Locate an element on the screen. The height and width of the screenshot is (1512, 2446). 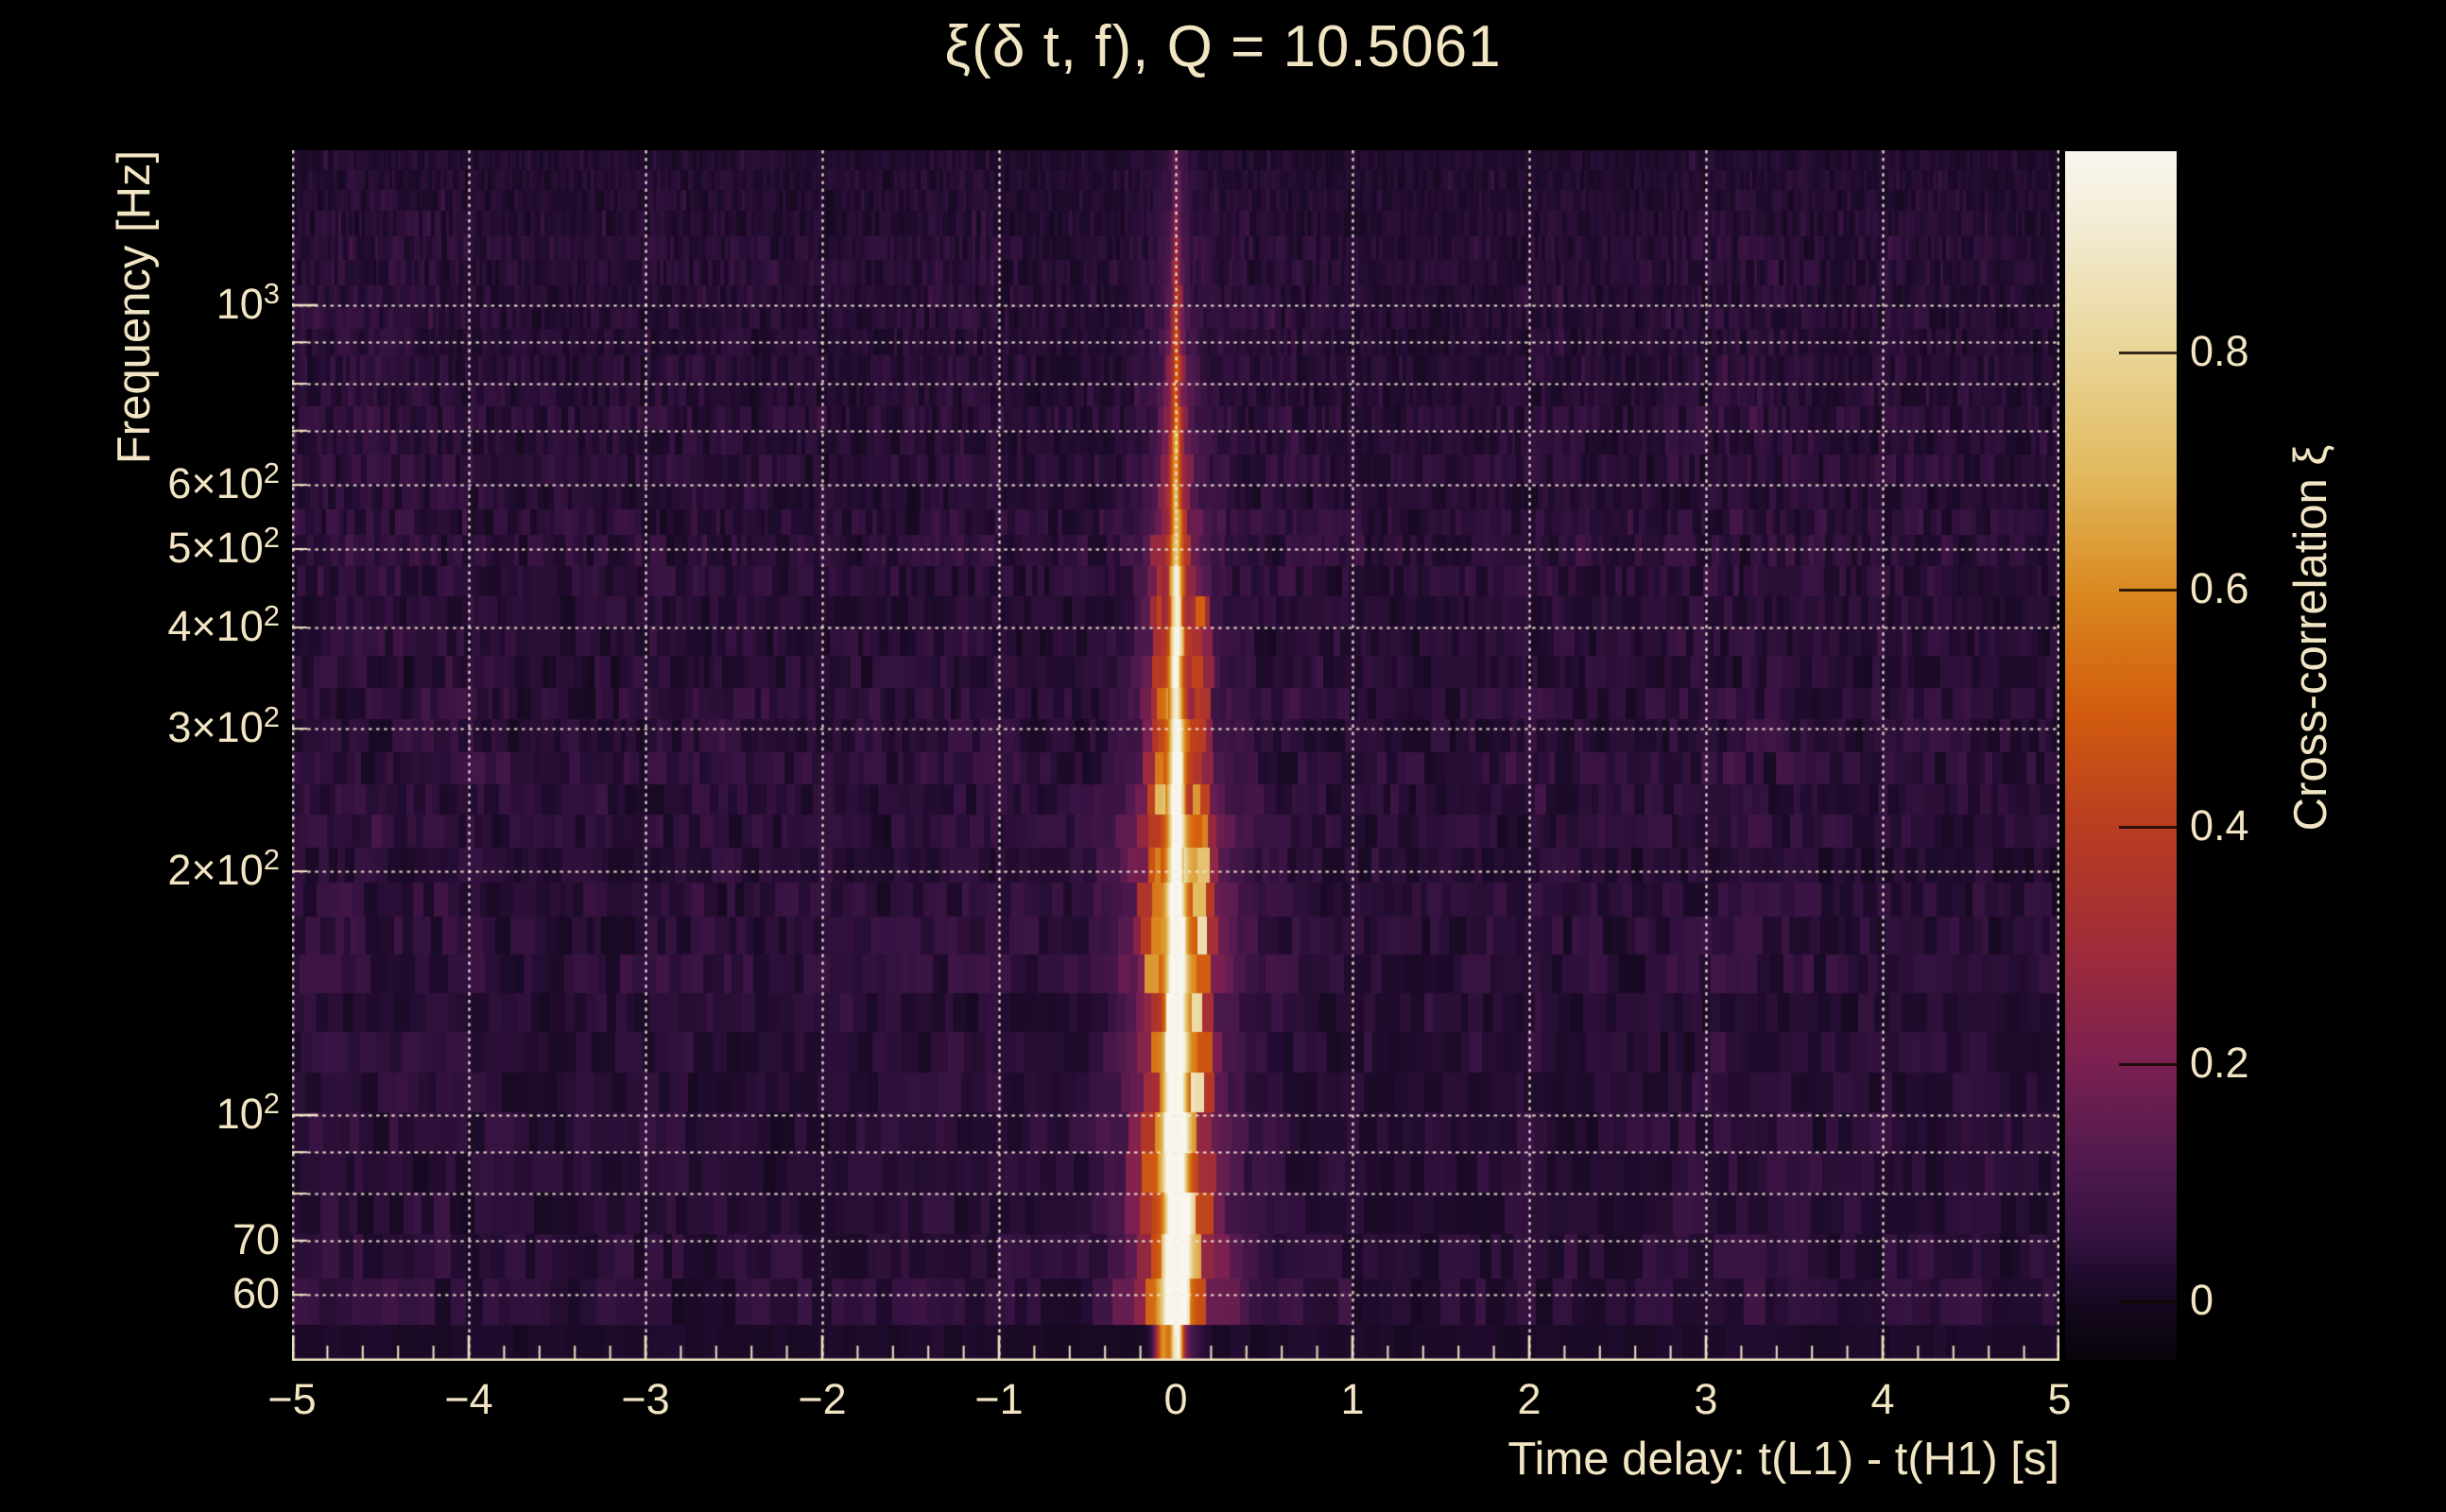
colorbar-title: Cross-correlation ξ is located at coordinates (2310, 638).